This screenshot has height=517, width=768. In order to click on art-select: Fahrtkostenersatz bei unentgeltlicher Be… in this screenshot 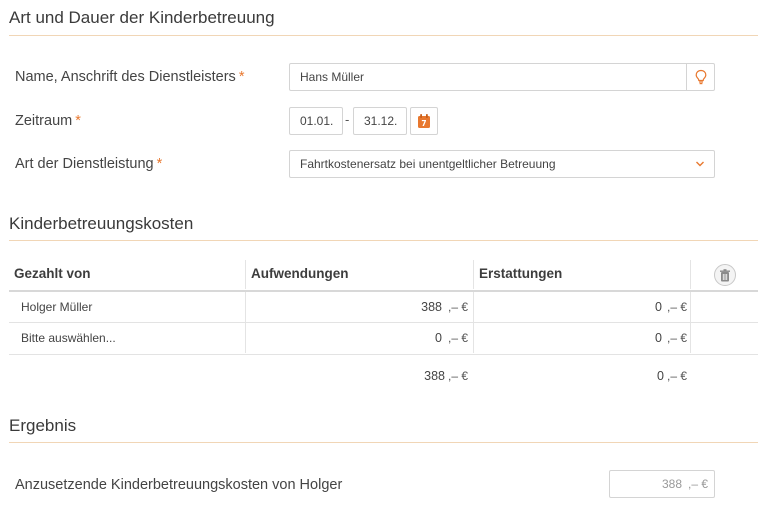, I will do `click(502, 164)`.